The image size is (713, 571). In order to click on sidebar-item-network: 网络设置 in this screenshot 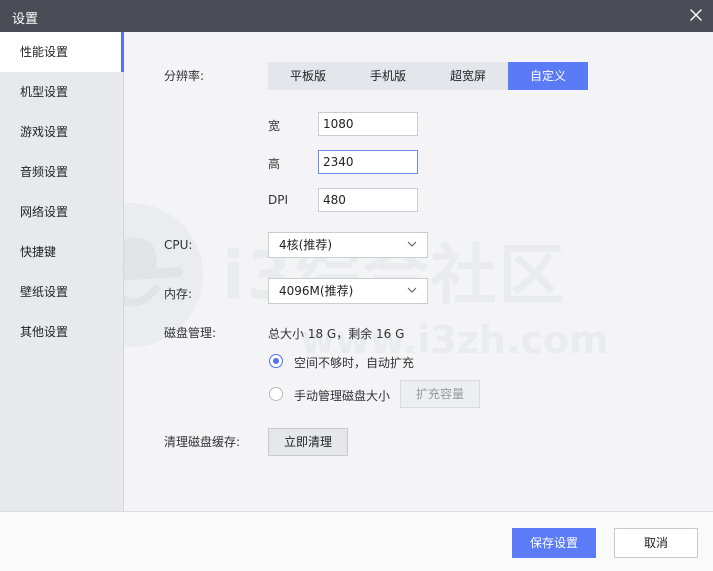, I will do `click(61, 212)`.